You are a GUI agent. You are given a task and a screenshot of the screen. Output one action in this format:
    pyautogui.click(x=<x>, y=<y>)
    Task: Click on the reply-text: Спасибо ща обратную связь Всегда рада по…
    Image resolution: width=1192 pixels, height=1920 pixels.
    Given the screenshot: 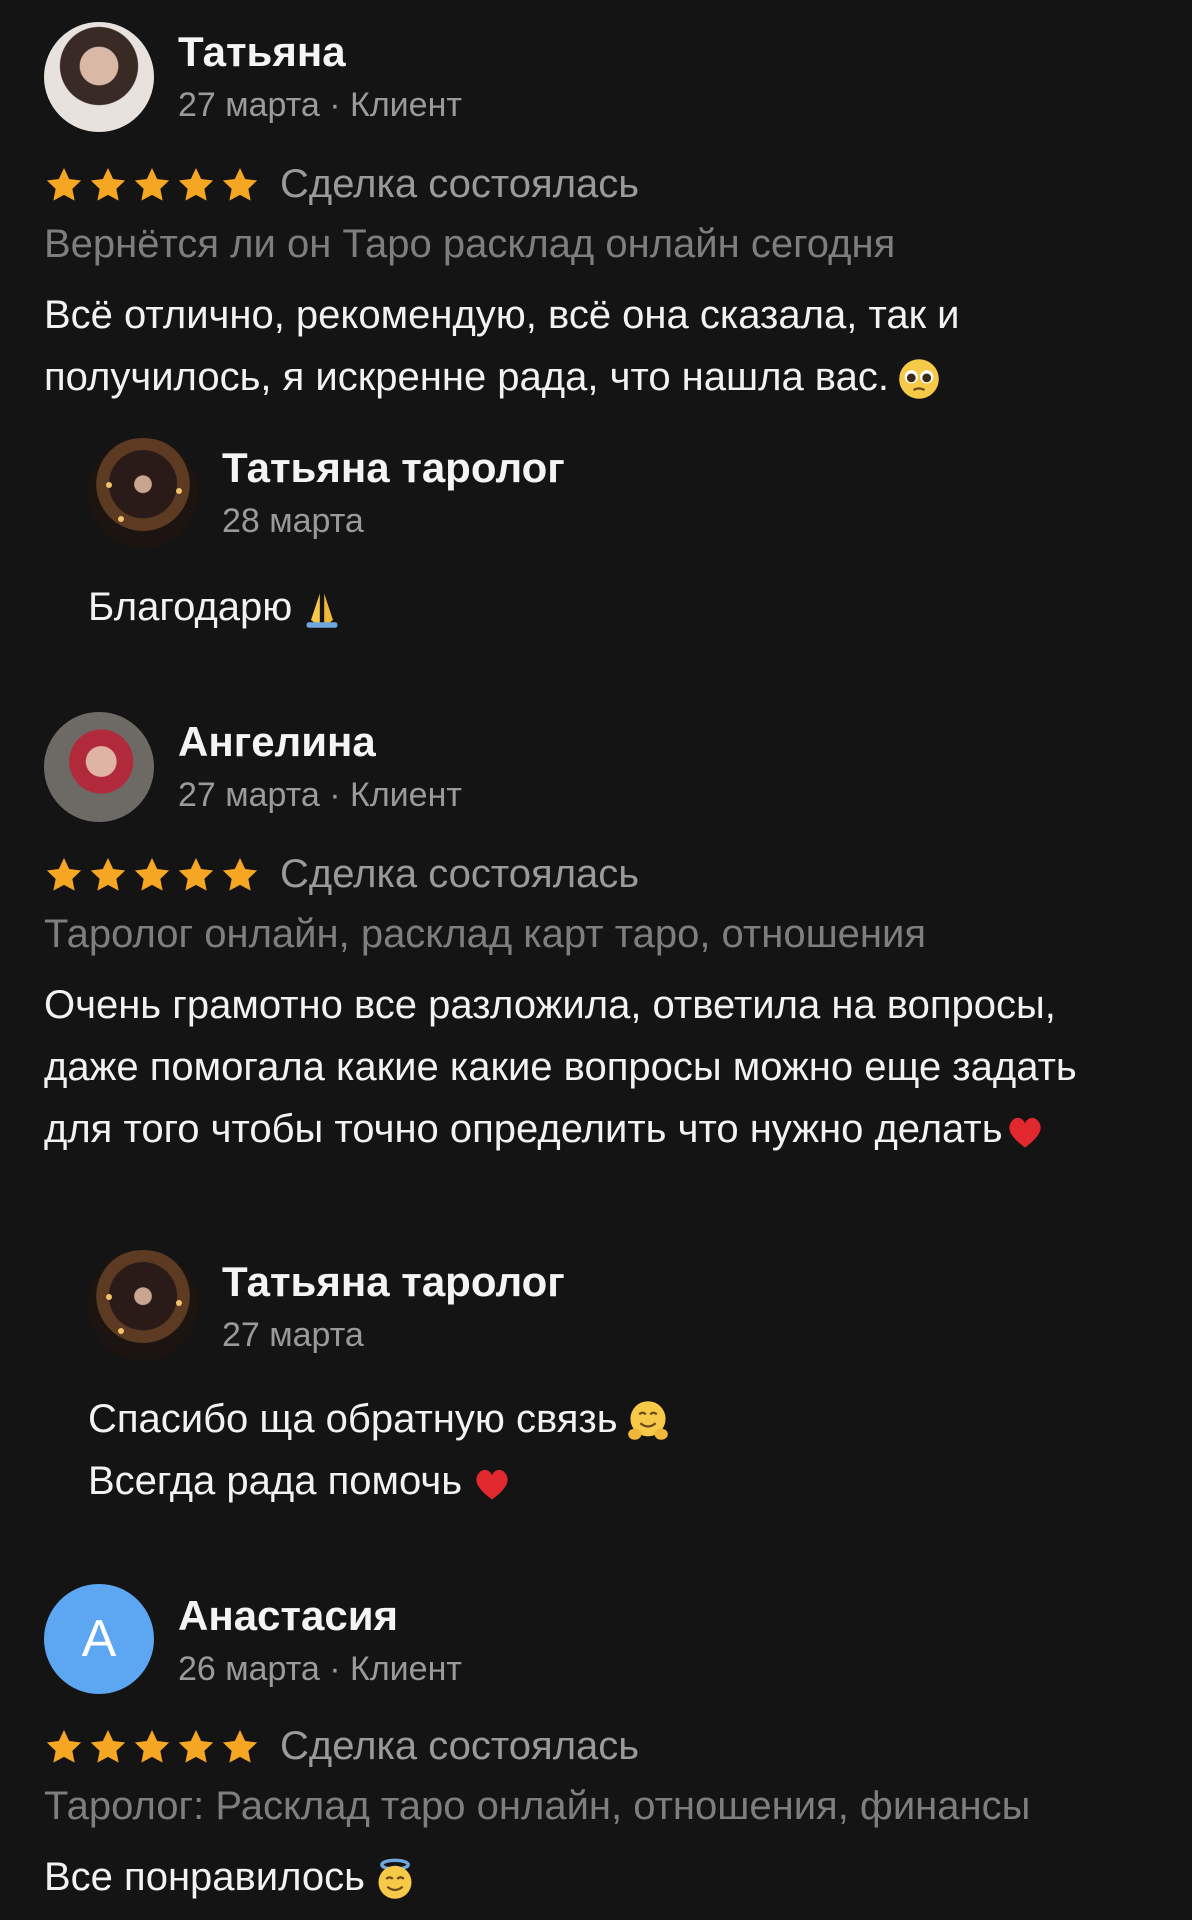 What is the action you would take?
    pyautogui.click(x=618, y=1450)
    